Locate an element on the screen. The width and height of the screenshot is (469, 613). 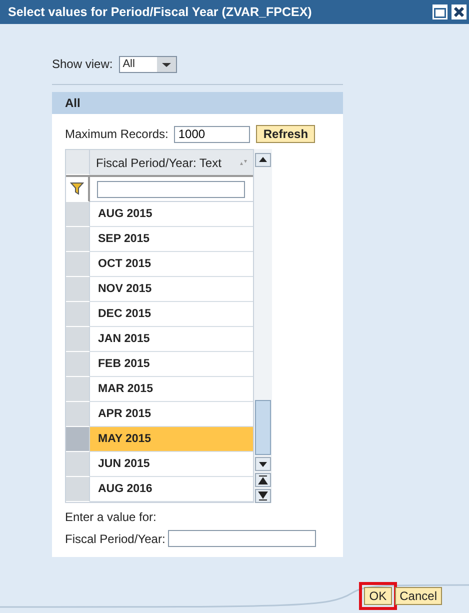
close-icon is located at coordinates (459, 12).